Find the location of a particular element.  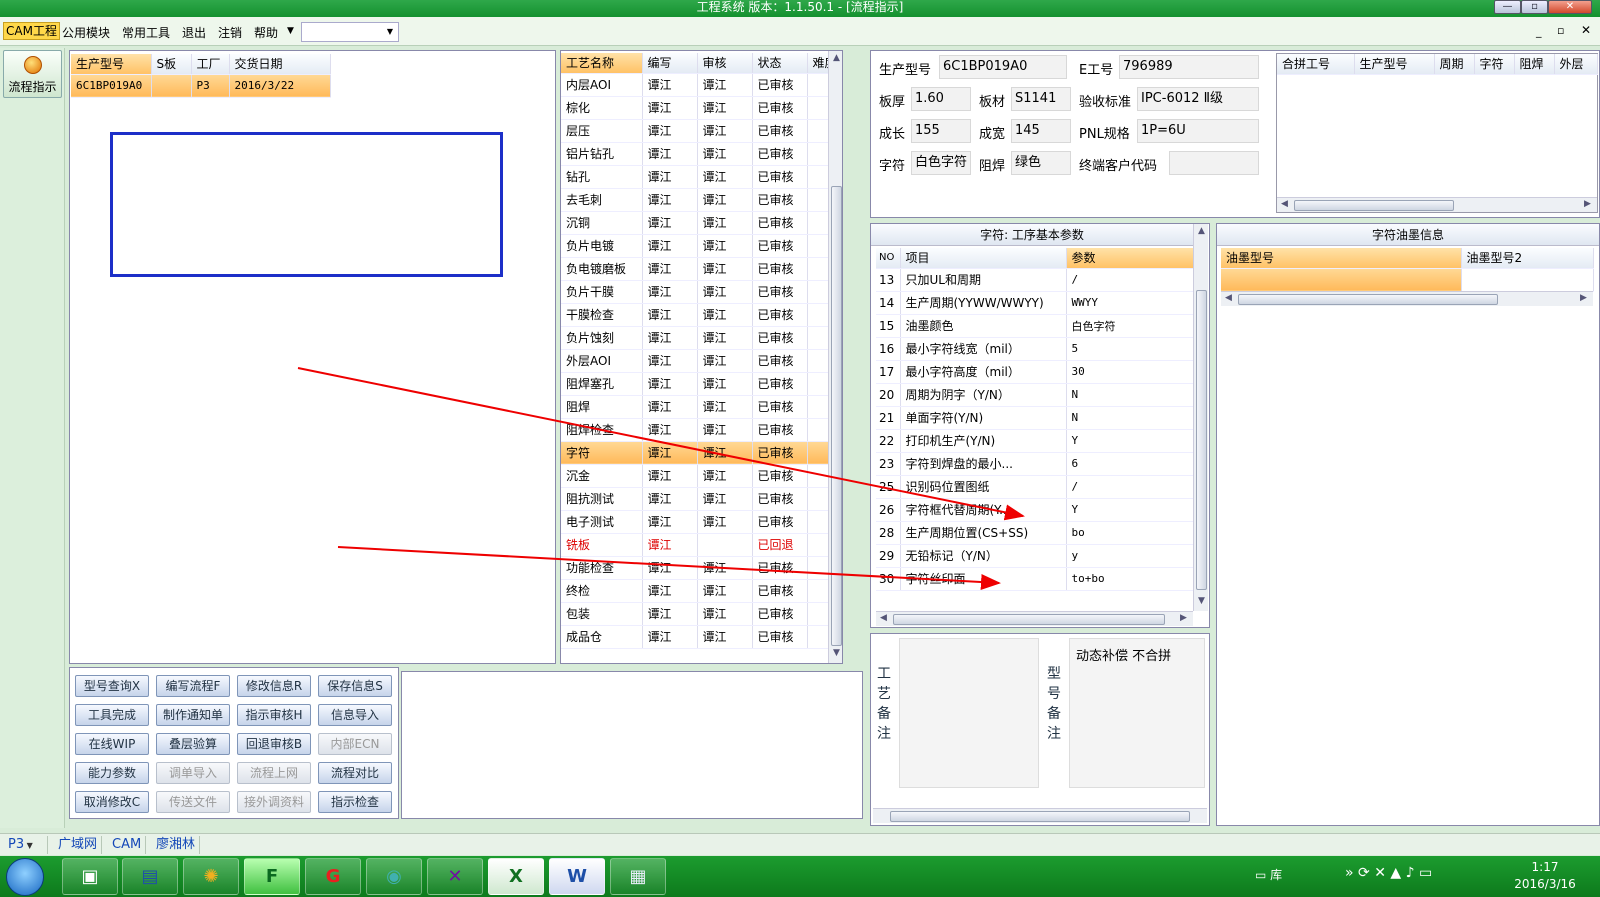

taskbar-eye-app-icon: ◉ is located at coordinates (394, 876).